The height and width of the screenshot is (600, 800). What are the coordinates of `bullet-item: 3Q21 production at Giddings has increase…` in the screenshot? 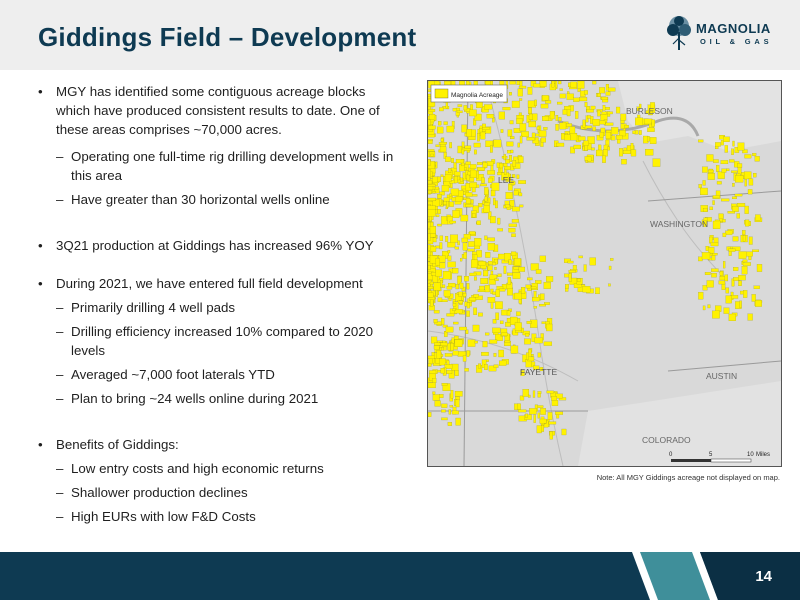 It's located at (218, 245).